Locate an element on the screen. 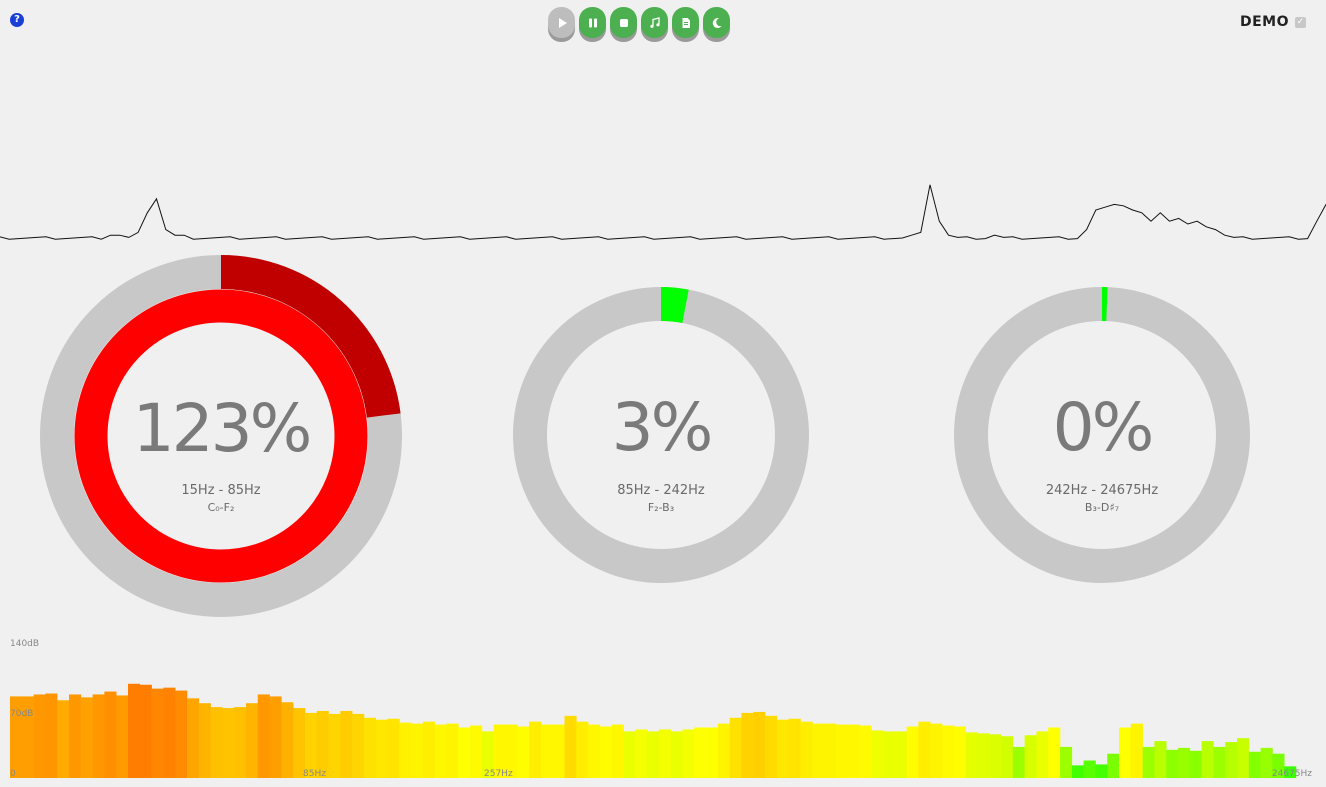 The height and width of the screenshot is (787, 1326). file-button is located at coordinates (685, 22).